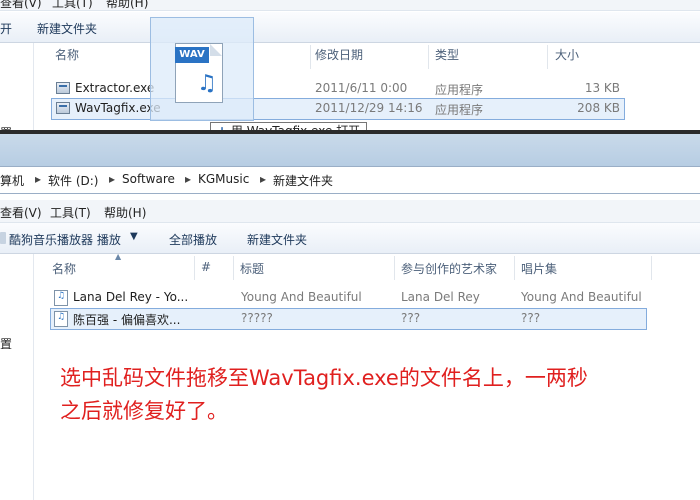 Image resolution: width=700 pixels, height=500 pixels. What do you see at coordinates (192, 55) in the screenshot?
I see `wav-label: WAV` at bounding box center [192, 55].